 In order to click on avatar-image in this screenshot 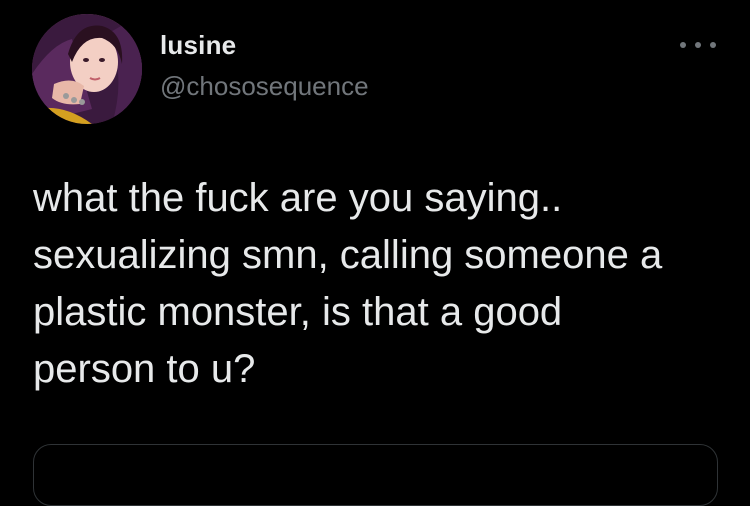, I will do `click(87, 69)`.